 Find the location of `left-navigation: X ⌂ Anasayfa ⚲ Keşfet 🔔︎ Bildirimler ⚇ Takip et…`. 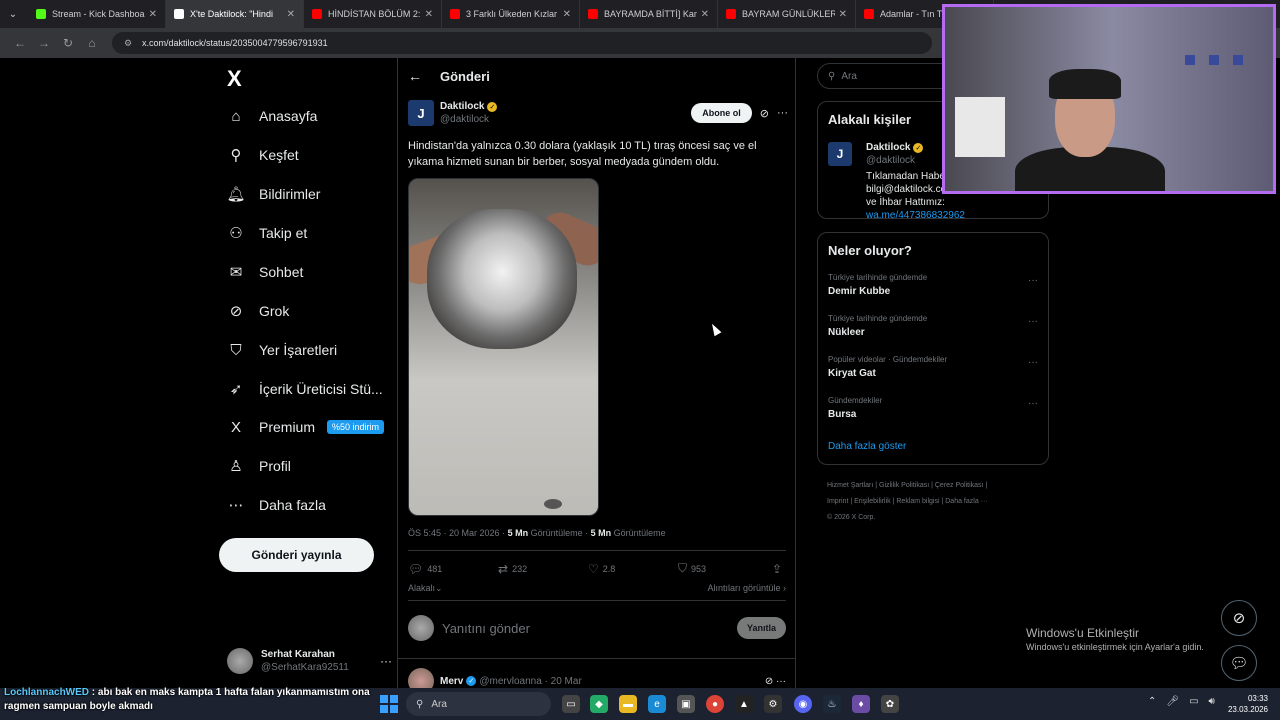

left-navigation: X ⌂ Anasayfa ⚲ Keşfet 🔔︎ Bildirimler ⚇ Takip et… is located at coordinates (308, 373).